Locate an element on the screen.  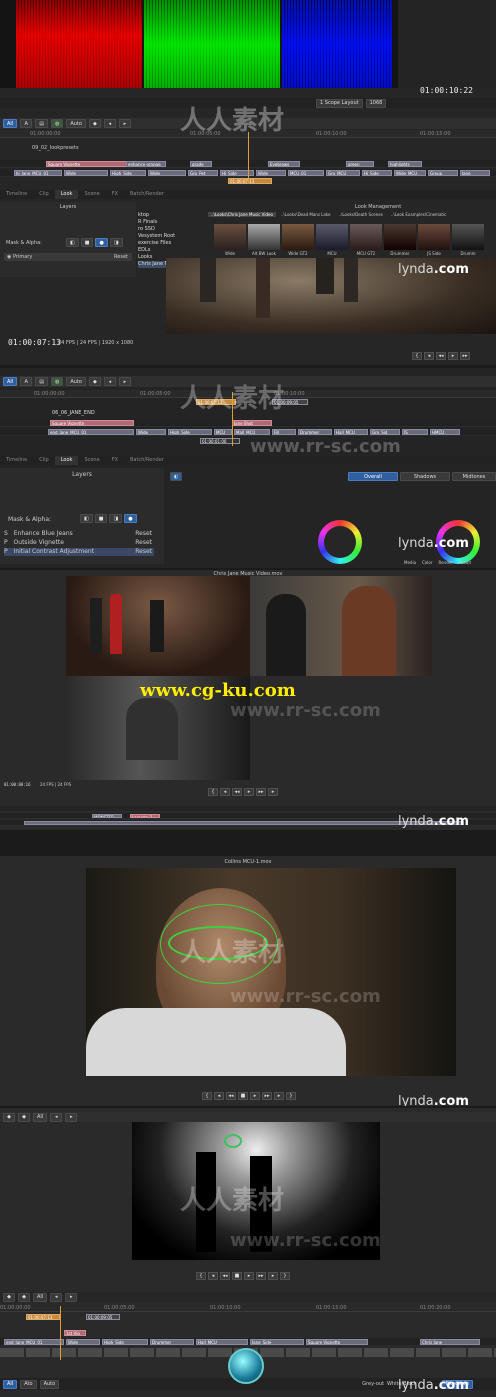
bottom-button: Auto is located at coordinates (49, 1384).